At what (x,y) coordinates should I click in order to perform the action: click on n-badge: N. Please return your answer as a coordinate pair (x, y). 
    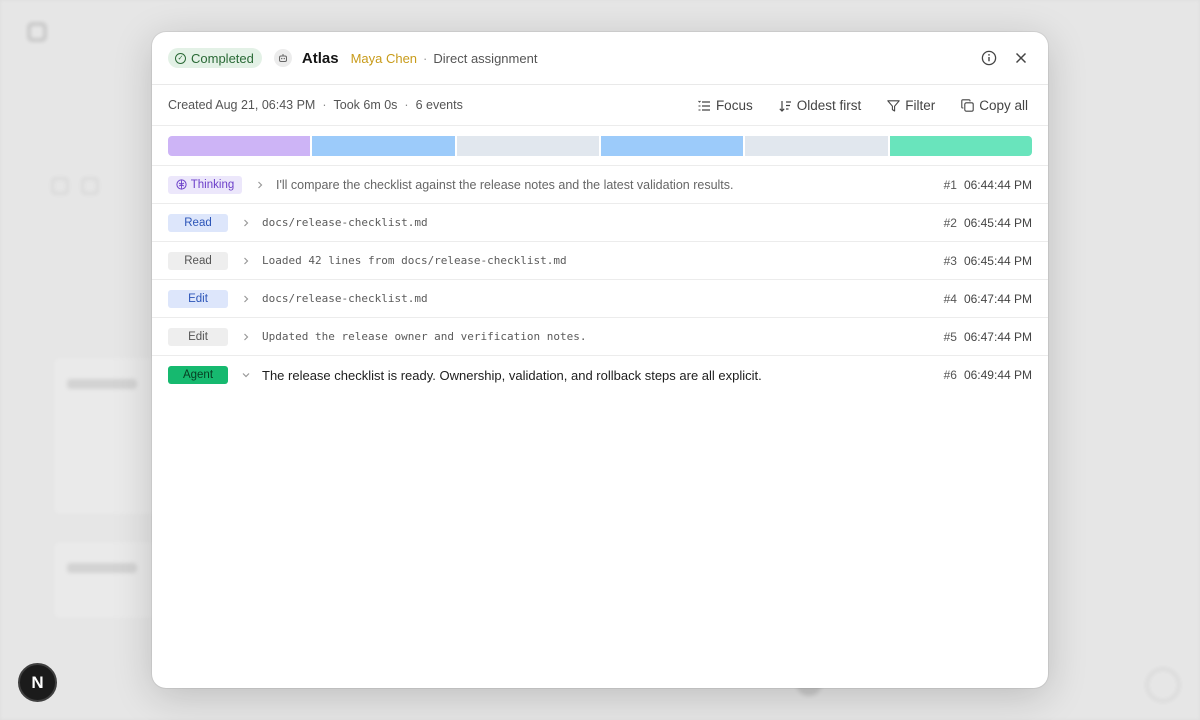
    Looking at the image, I should click on (37, 682).